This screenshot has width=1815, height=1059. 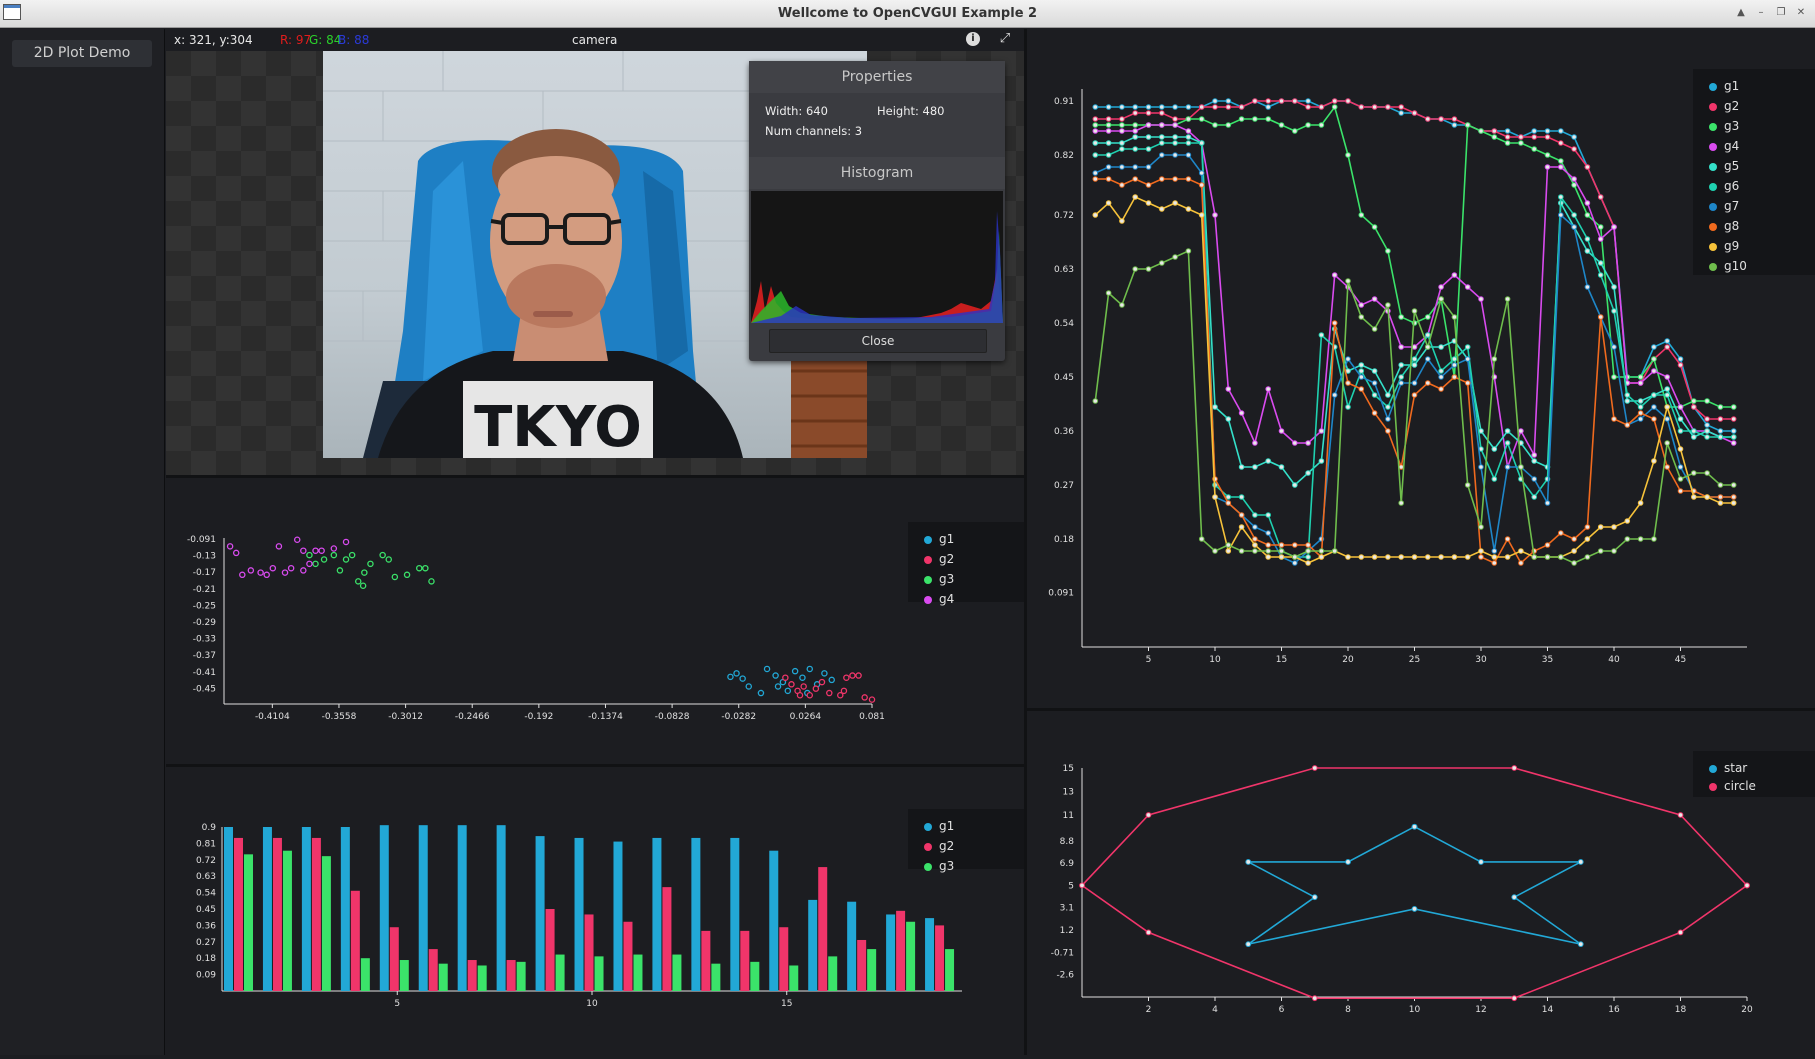 What do you see at coordinates (1732, 206) in the screenshot?
I see `legend-label: g7` at bounding box center [1732, 206].